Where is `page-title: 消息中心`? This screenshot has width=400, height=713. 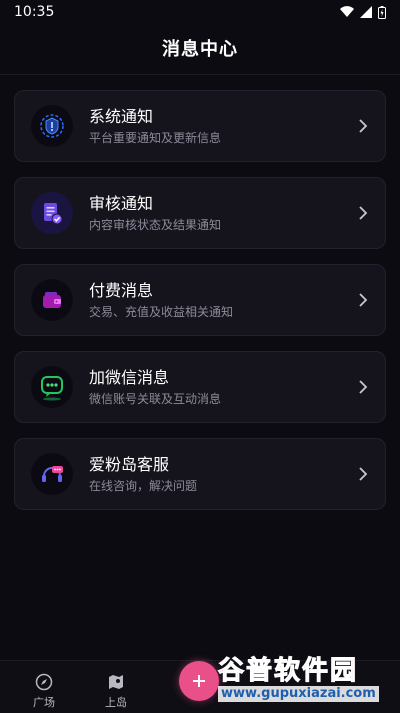
page-title: 消息中心 is located at coordinates (200, 49).